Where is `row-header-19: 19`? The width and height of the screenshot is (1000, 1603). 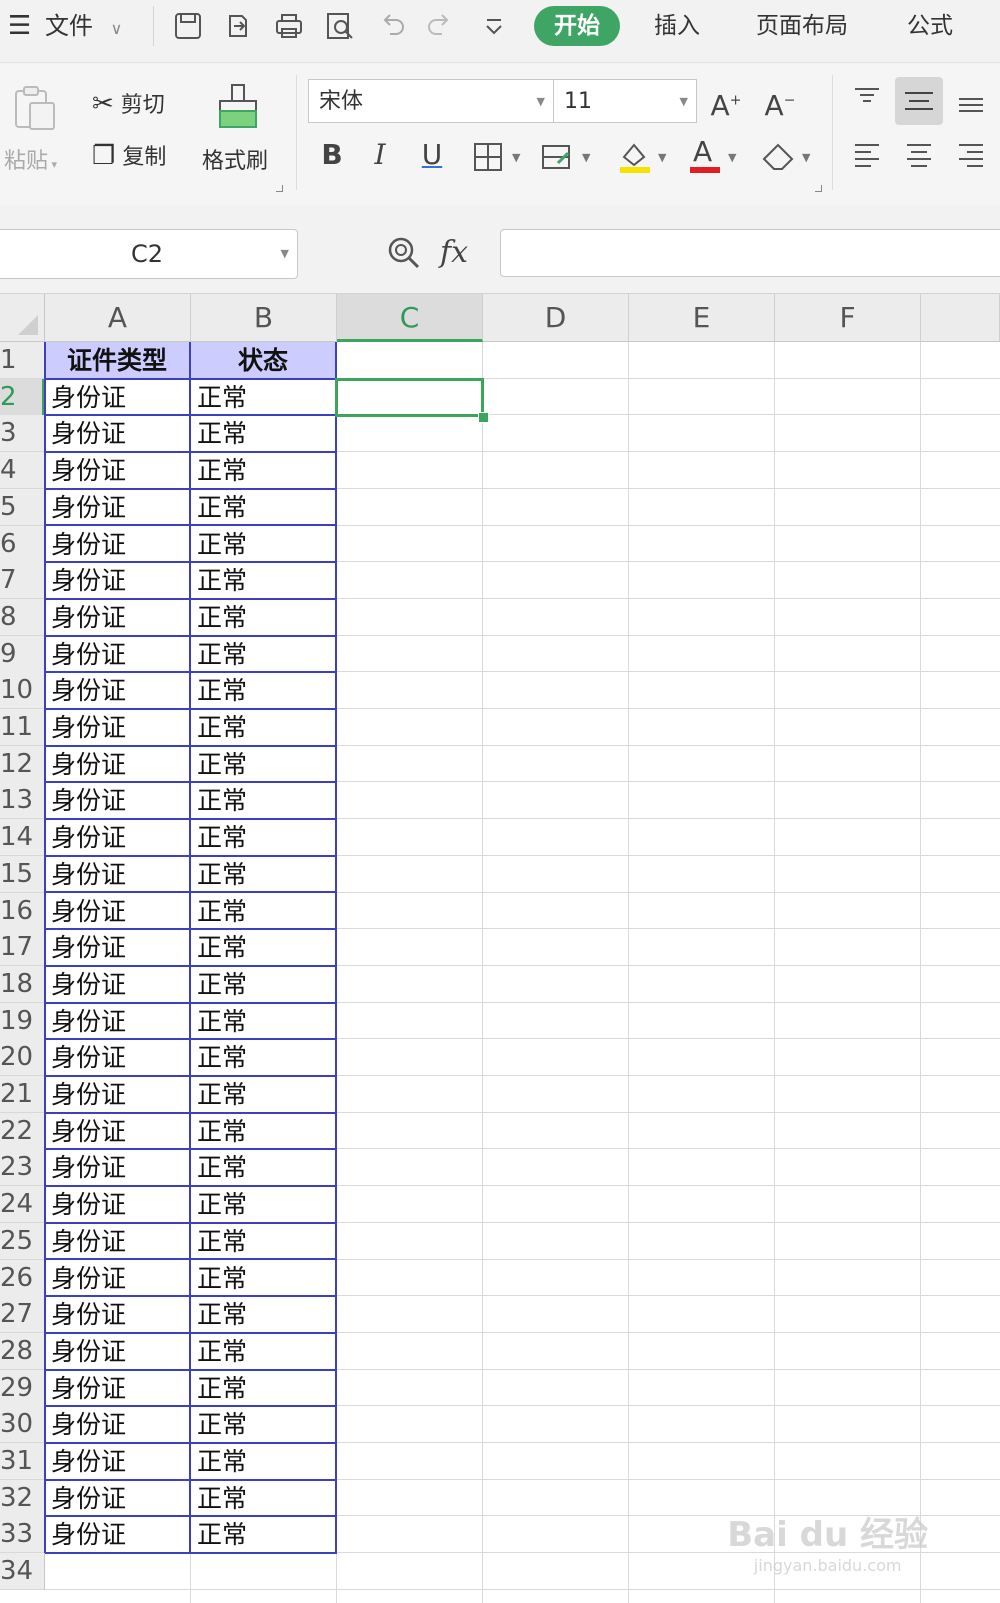 row-header-19: 19 is located at coordinates (22, 1021).